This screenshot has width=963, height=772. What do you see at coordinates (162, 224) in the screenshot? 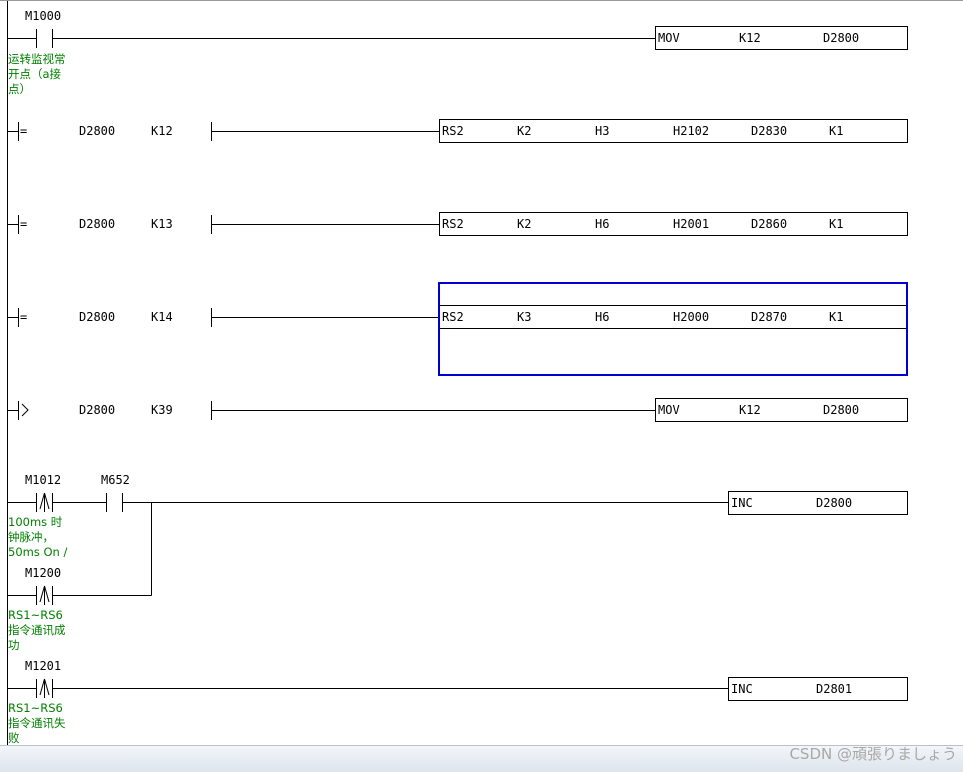
I see `compare-operand-2: K13` at bounding box center [162, 224].